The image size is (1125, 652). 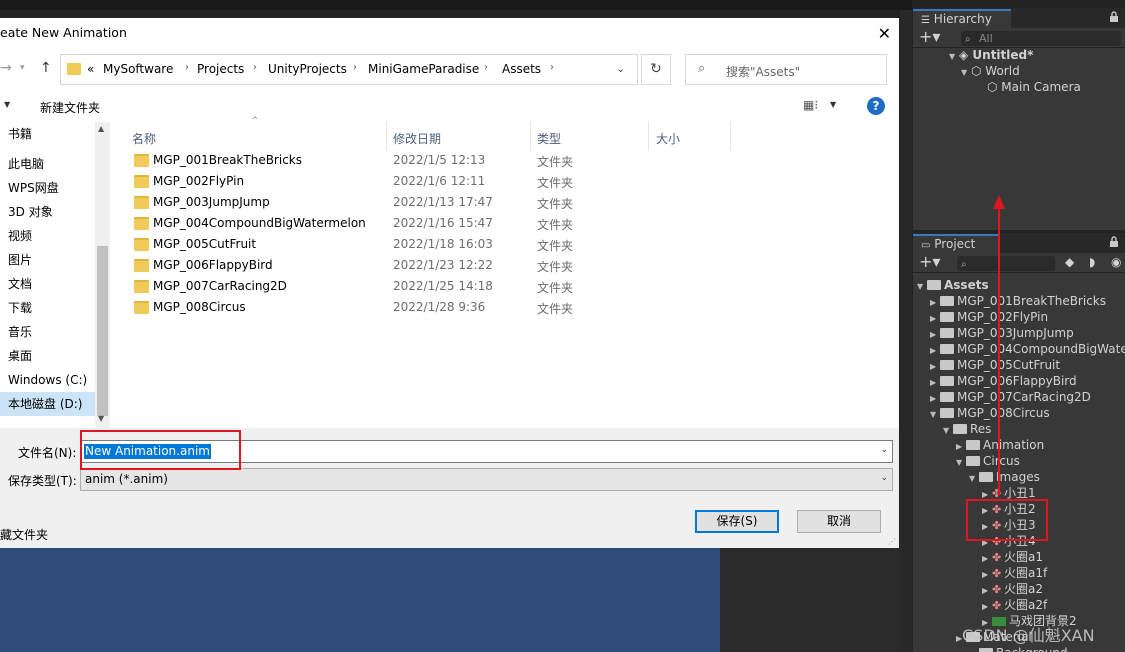 I want to click on hide-folders-toggle: 藏文件夹, so click(x=24, y=534).